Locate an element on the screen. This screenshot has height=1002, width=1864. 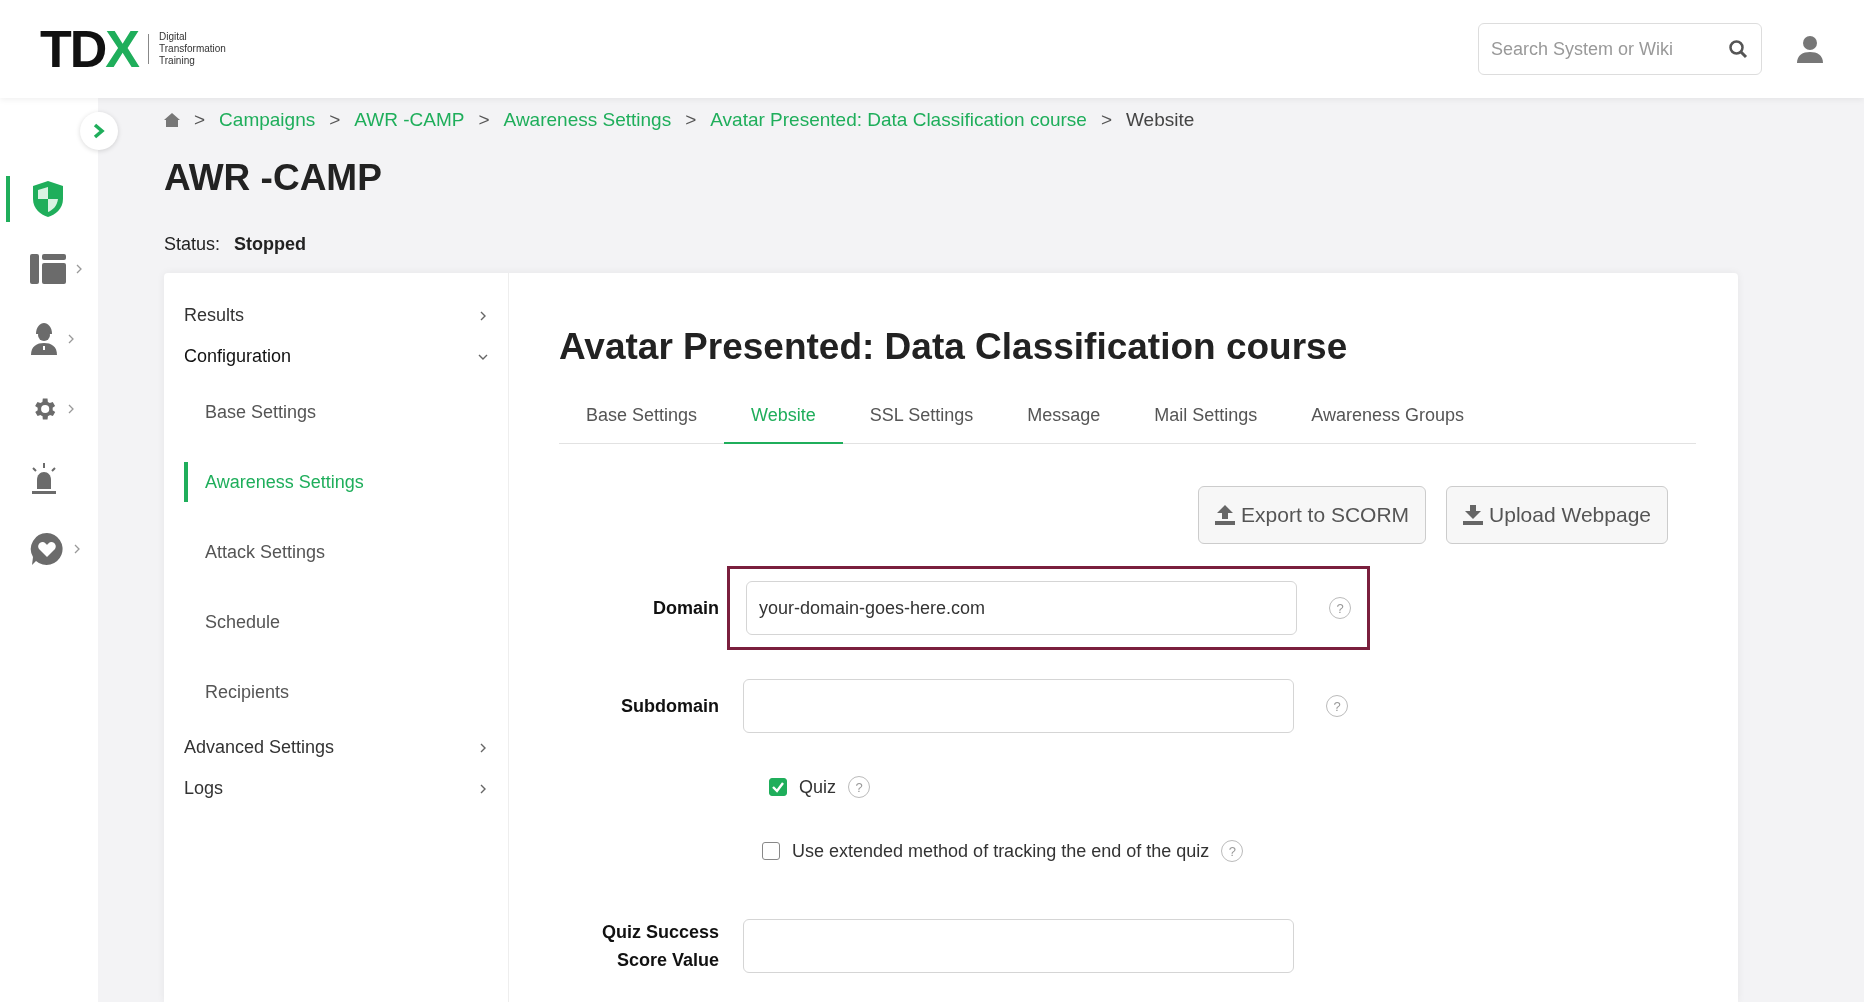
alarm-light-icon is located at coordinates (44, 479).